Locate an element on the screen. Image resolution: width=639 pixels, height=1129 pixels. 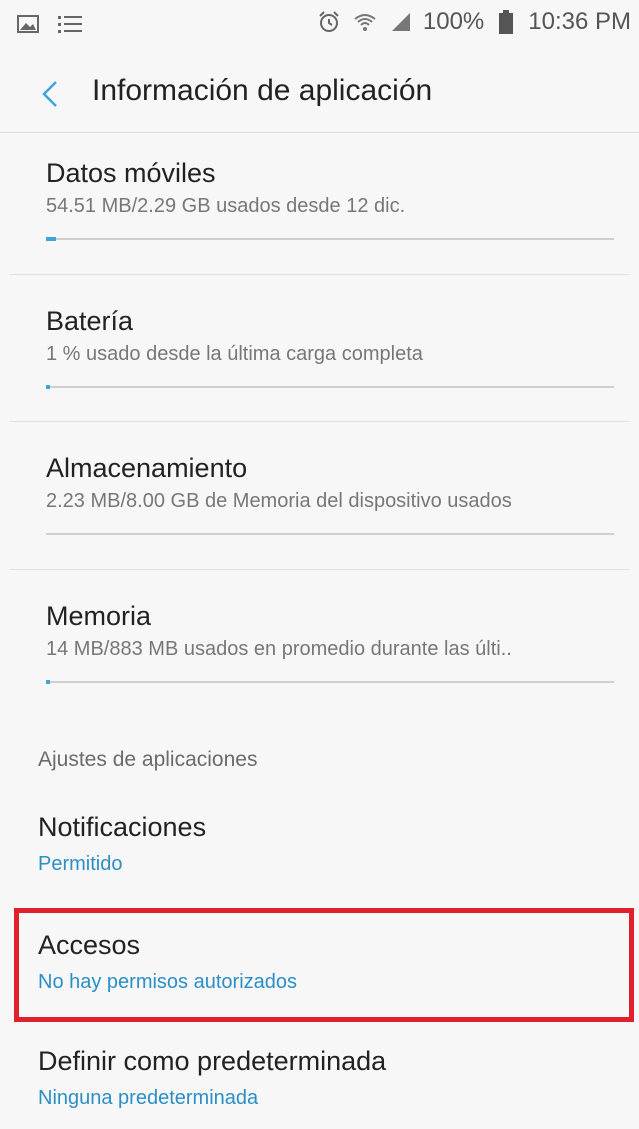
item-subtitle: 1 % usado desde la última carga completa is located at coordinates (234, 354).